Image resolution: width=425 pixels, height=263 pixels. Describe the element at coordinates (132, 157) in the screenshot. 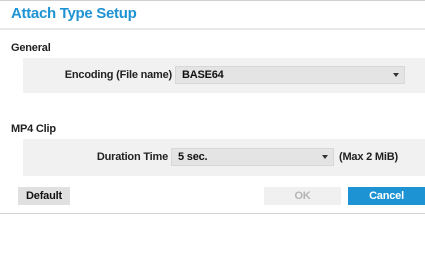

I see `duration-label: Duration Time` at that location.